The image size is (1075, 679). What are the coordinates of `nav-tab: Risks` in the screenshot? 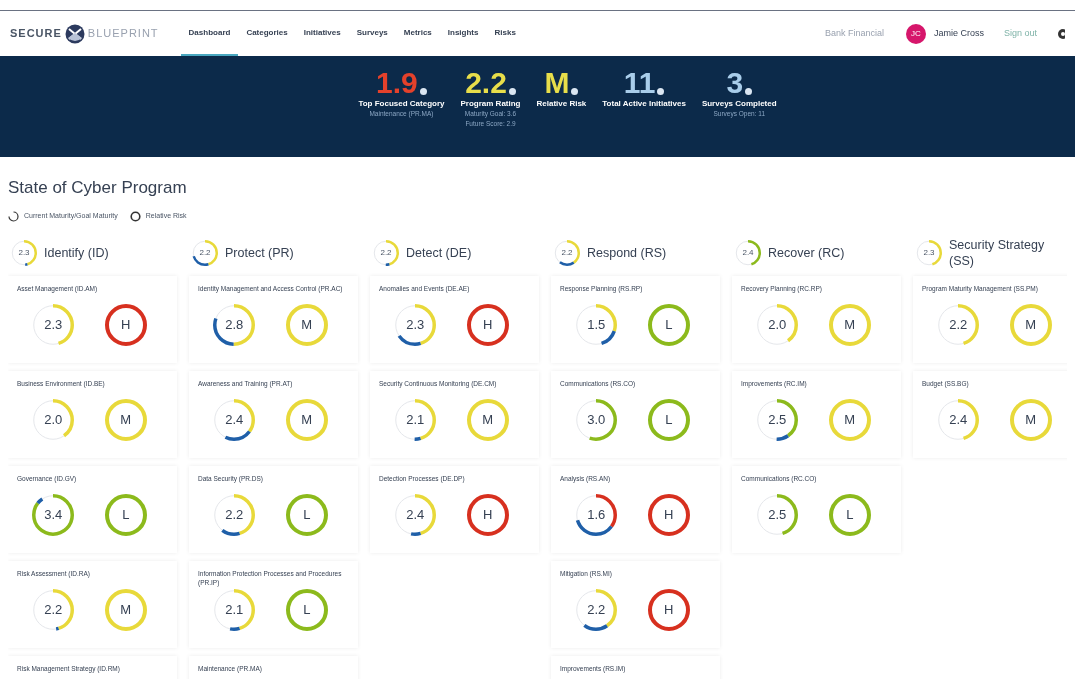 It's located at (505, 33).